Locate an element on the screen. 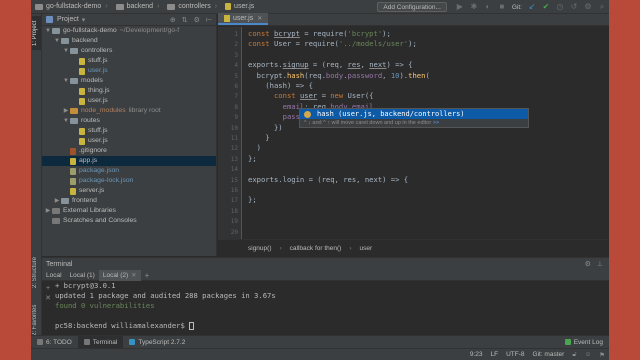 The width and height of the screenshot is (640, 360). tree-item: package-lock.json is located at coordinates (129, 181).